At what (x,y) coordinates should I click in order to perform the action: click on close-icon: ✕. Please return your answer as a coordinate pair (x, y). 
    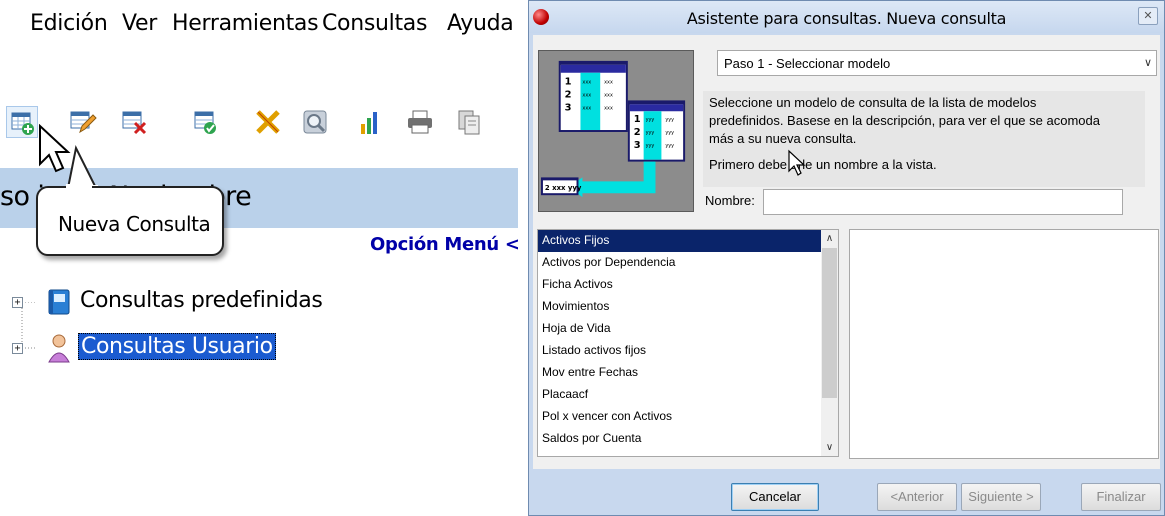
    Looking at the image, I should click on (1148, 15).